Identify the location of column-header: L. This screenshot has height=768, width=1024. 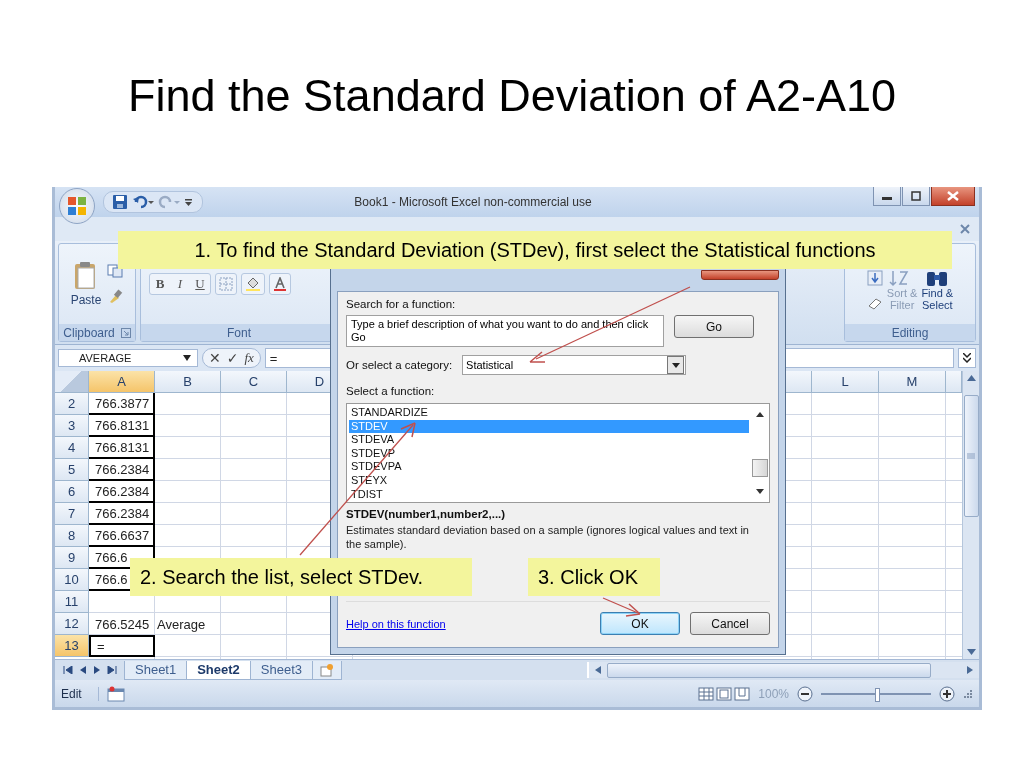
(845, 382).